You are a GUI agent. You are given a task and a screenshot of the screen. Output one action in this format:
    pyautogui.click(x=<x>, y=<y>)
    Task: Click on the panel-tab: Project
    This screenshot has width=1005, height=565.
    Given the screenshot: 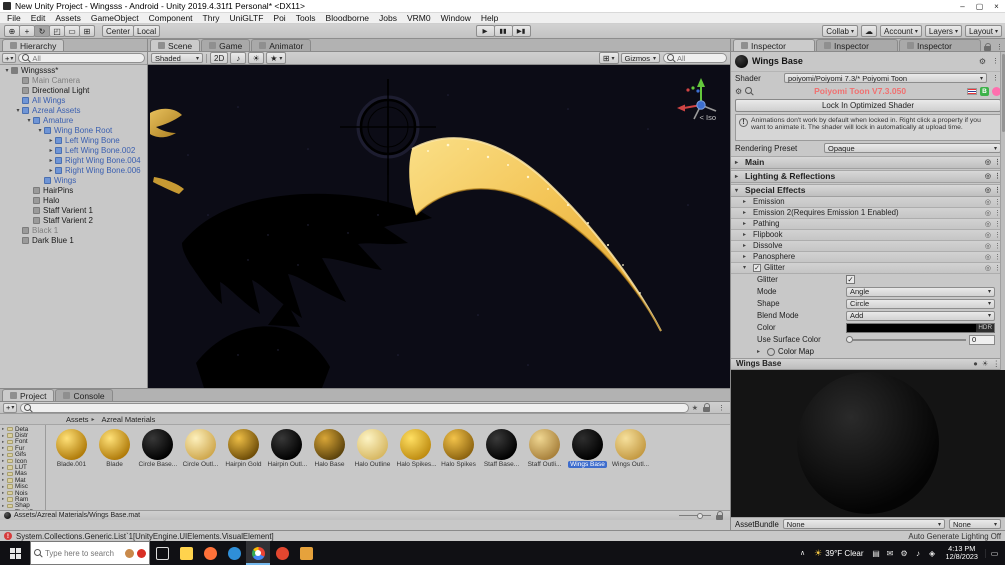 What is the action you would take?
    pyautogui.click(x=28, y=395)
    